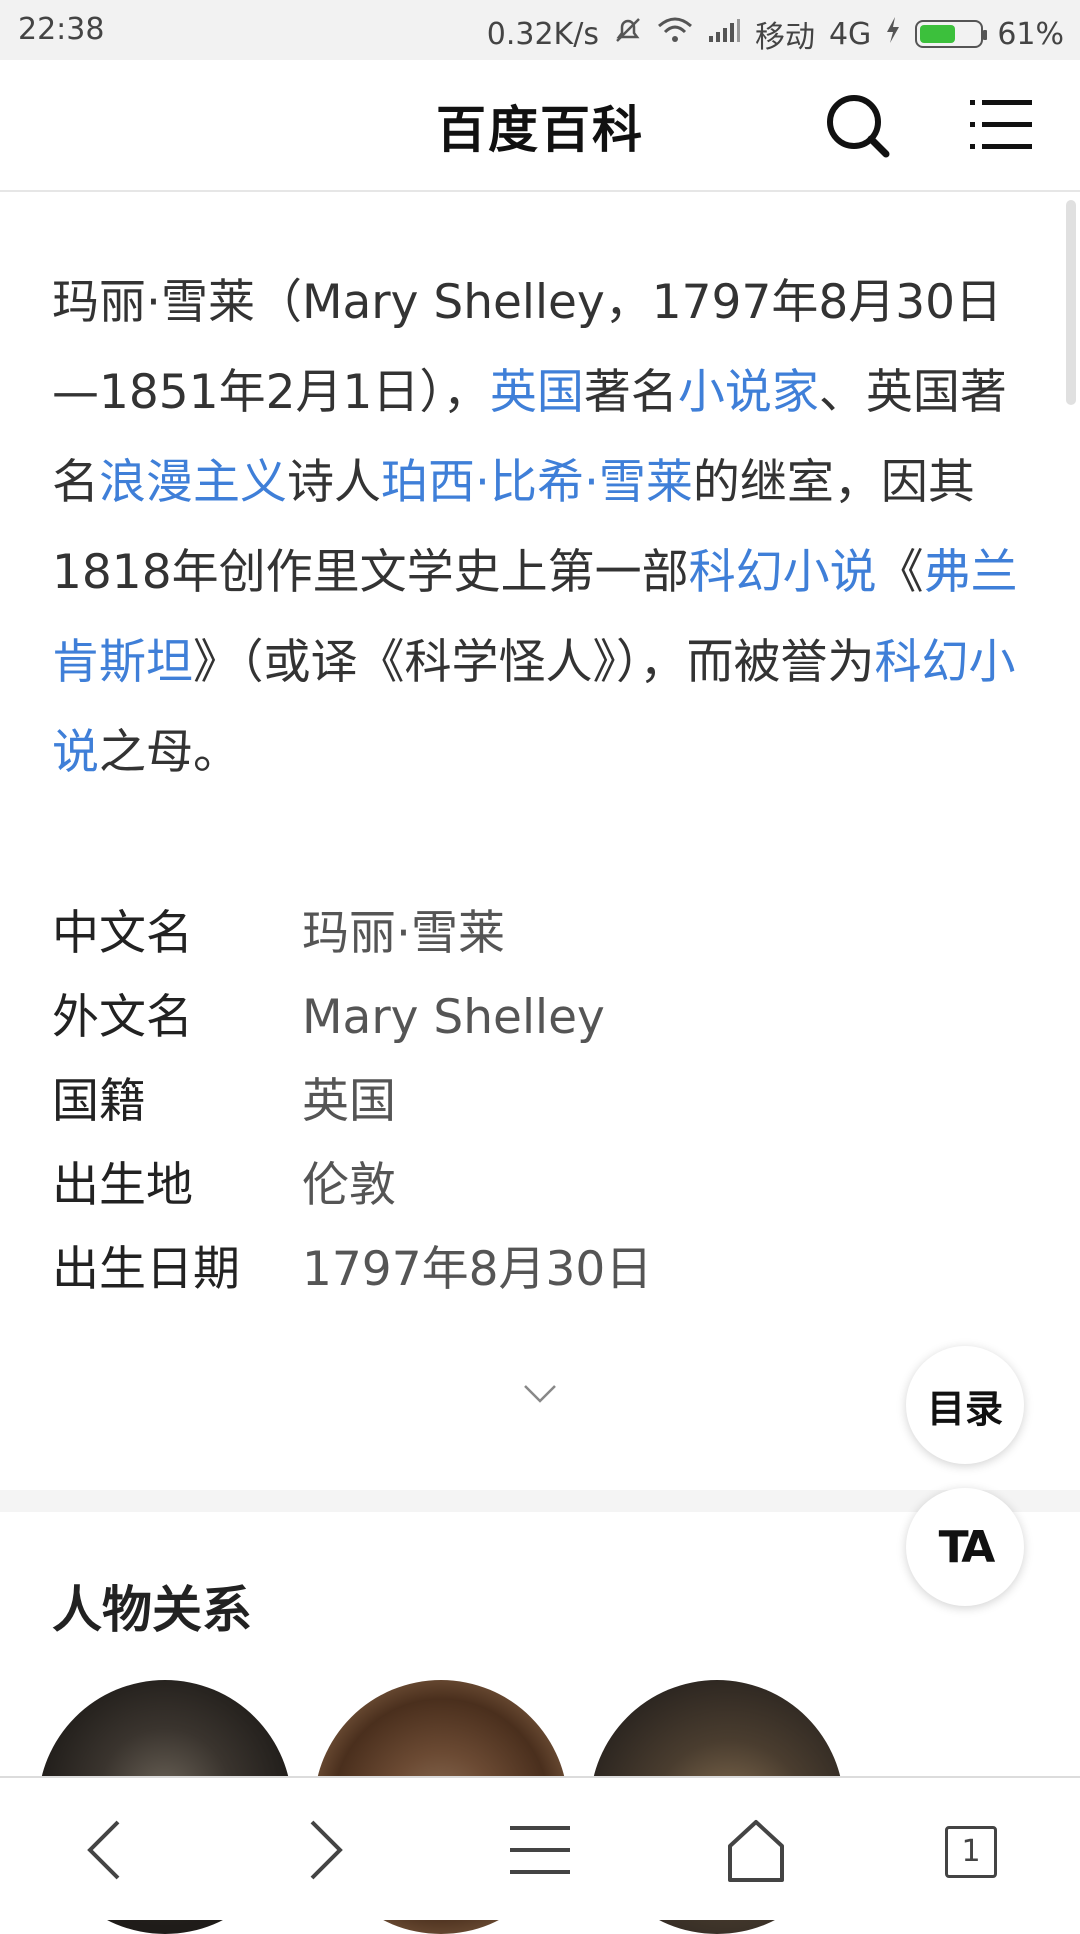 This screenshot has height=1934, width=1080. What do you see at coordinates (152, 1610) in the screenshot?
I see `relations-title: 人物关系` at bounding box center [152, 1610].